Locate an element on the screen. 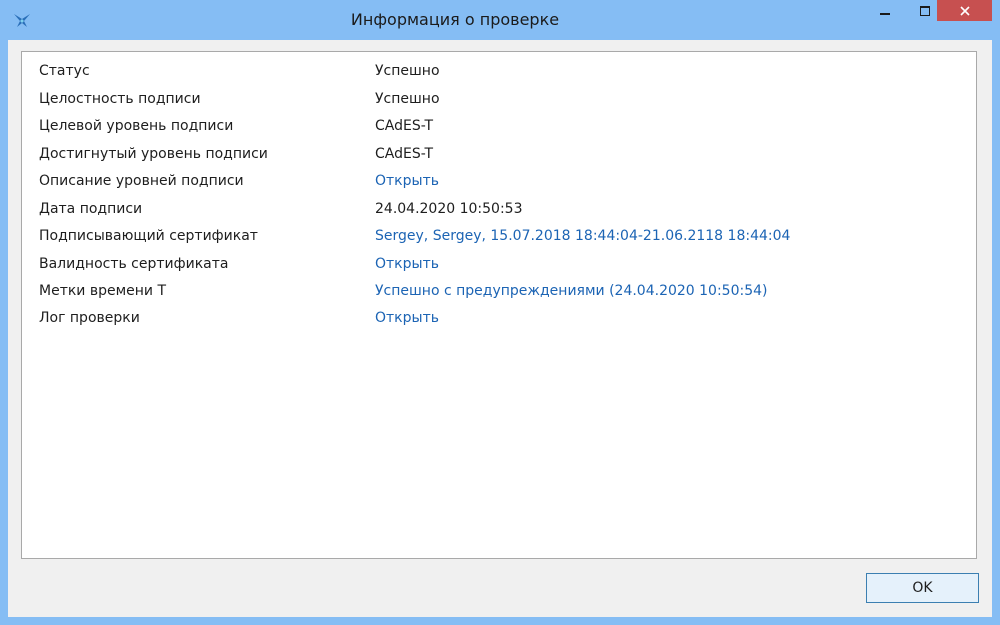 Image resolution: width=1000 pixels, height=625 pixels. details-row-certificate-validity: Валидность сертификата Открыть is located at coordinates (499, 264).